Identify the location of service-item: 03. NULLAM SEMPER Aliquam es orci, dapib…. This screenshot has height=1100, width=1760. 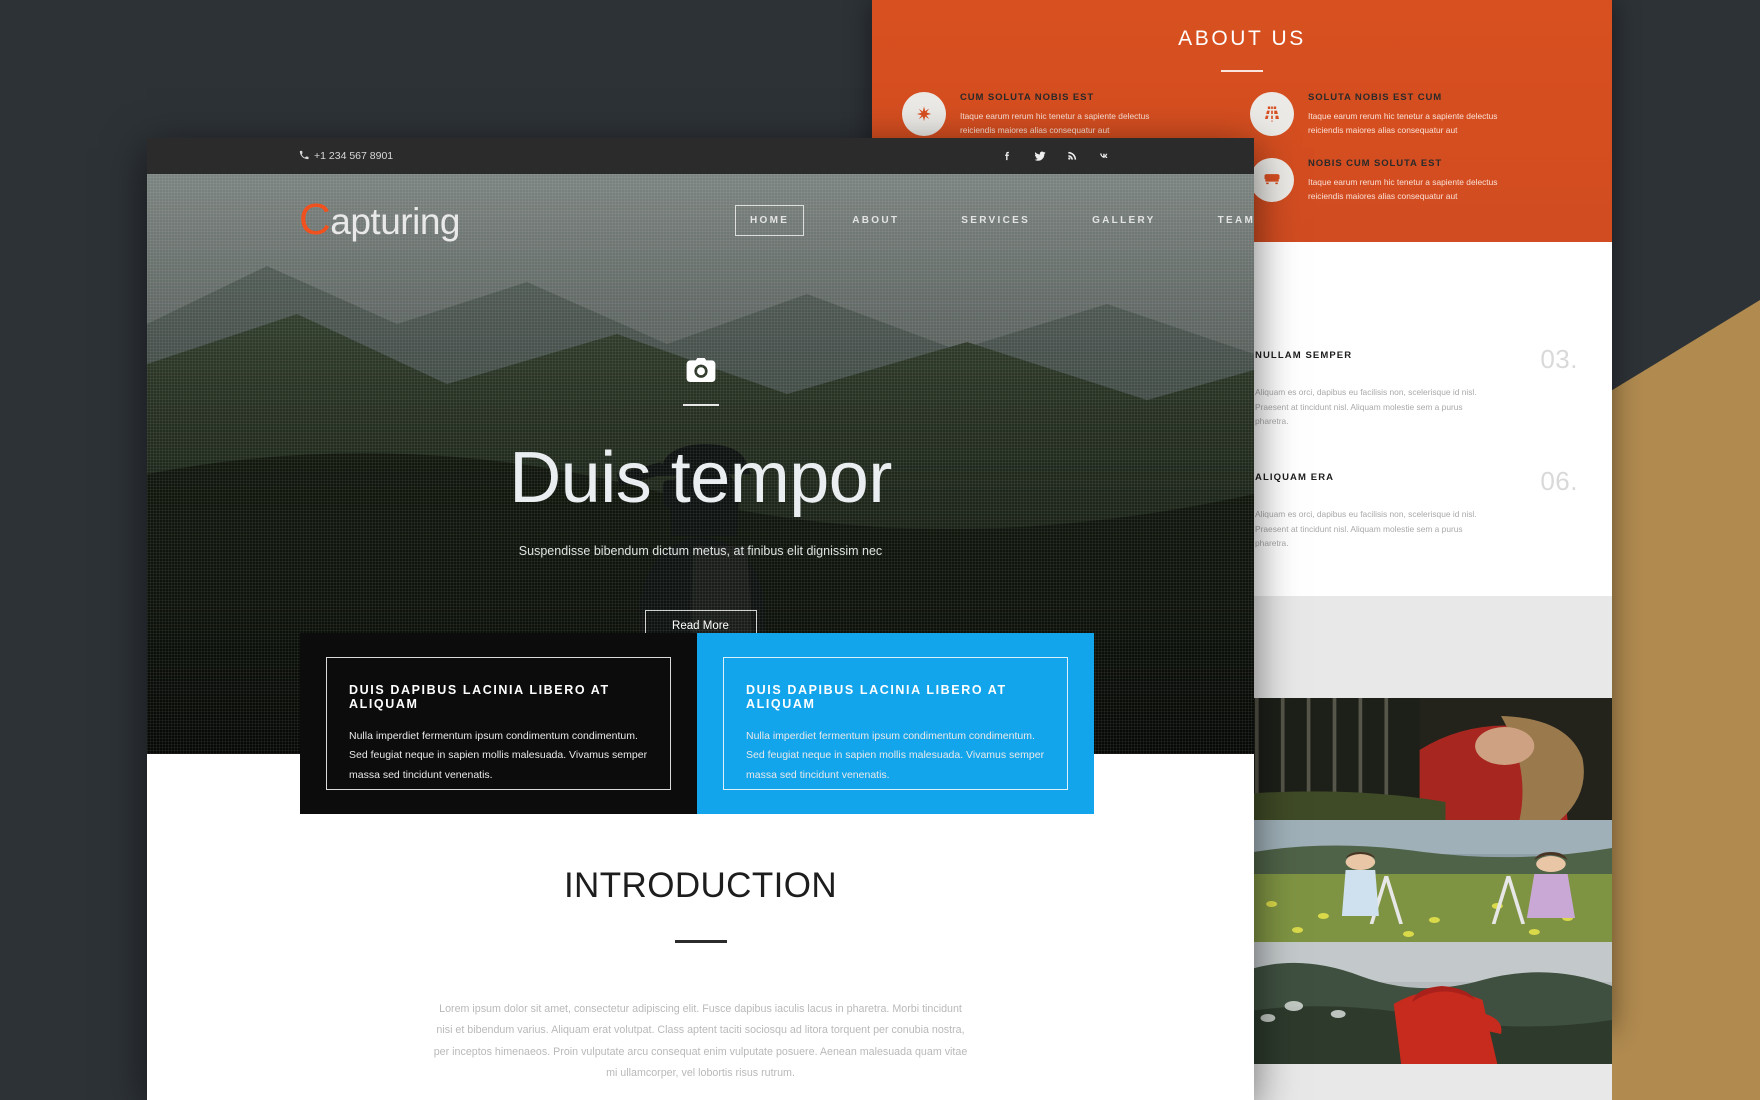
(1418, 395).